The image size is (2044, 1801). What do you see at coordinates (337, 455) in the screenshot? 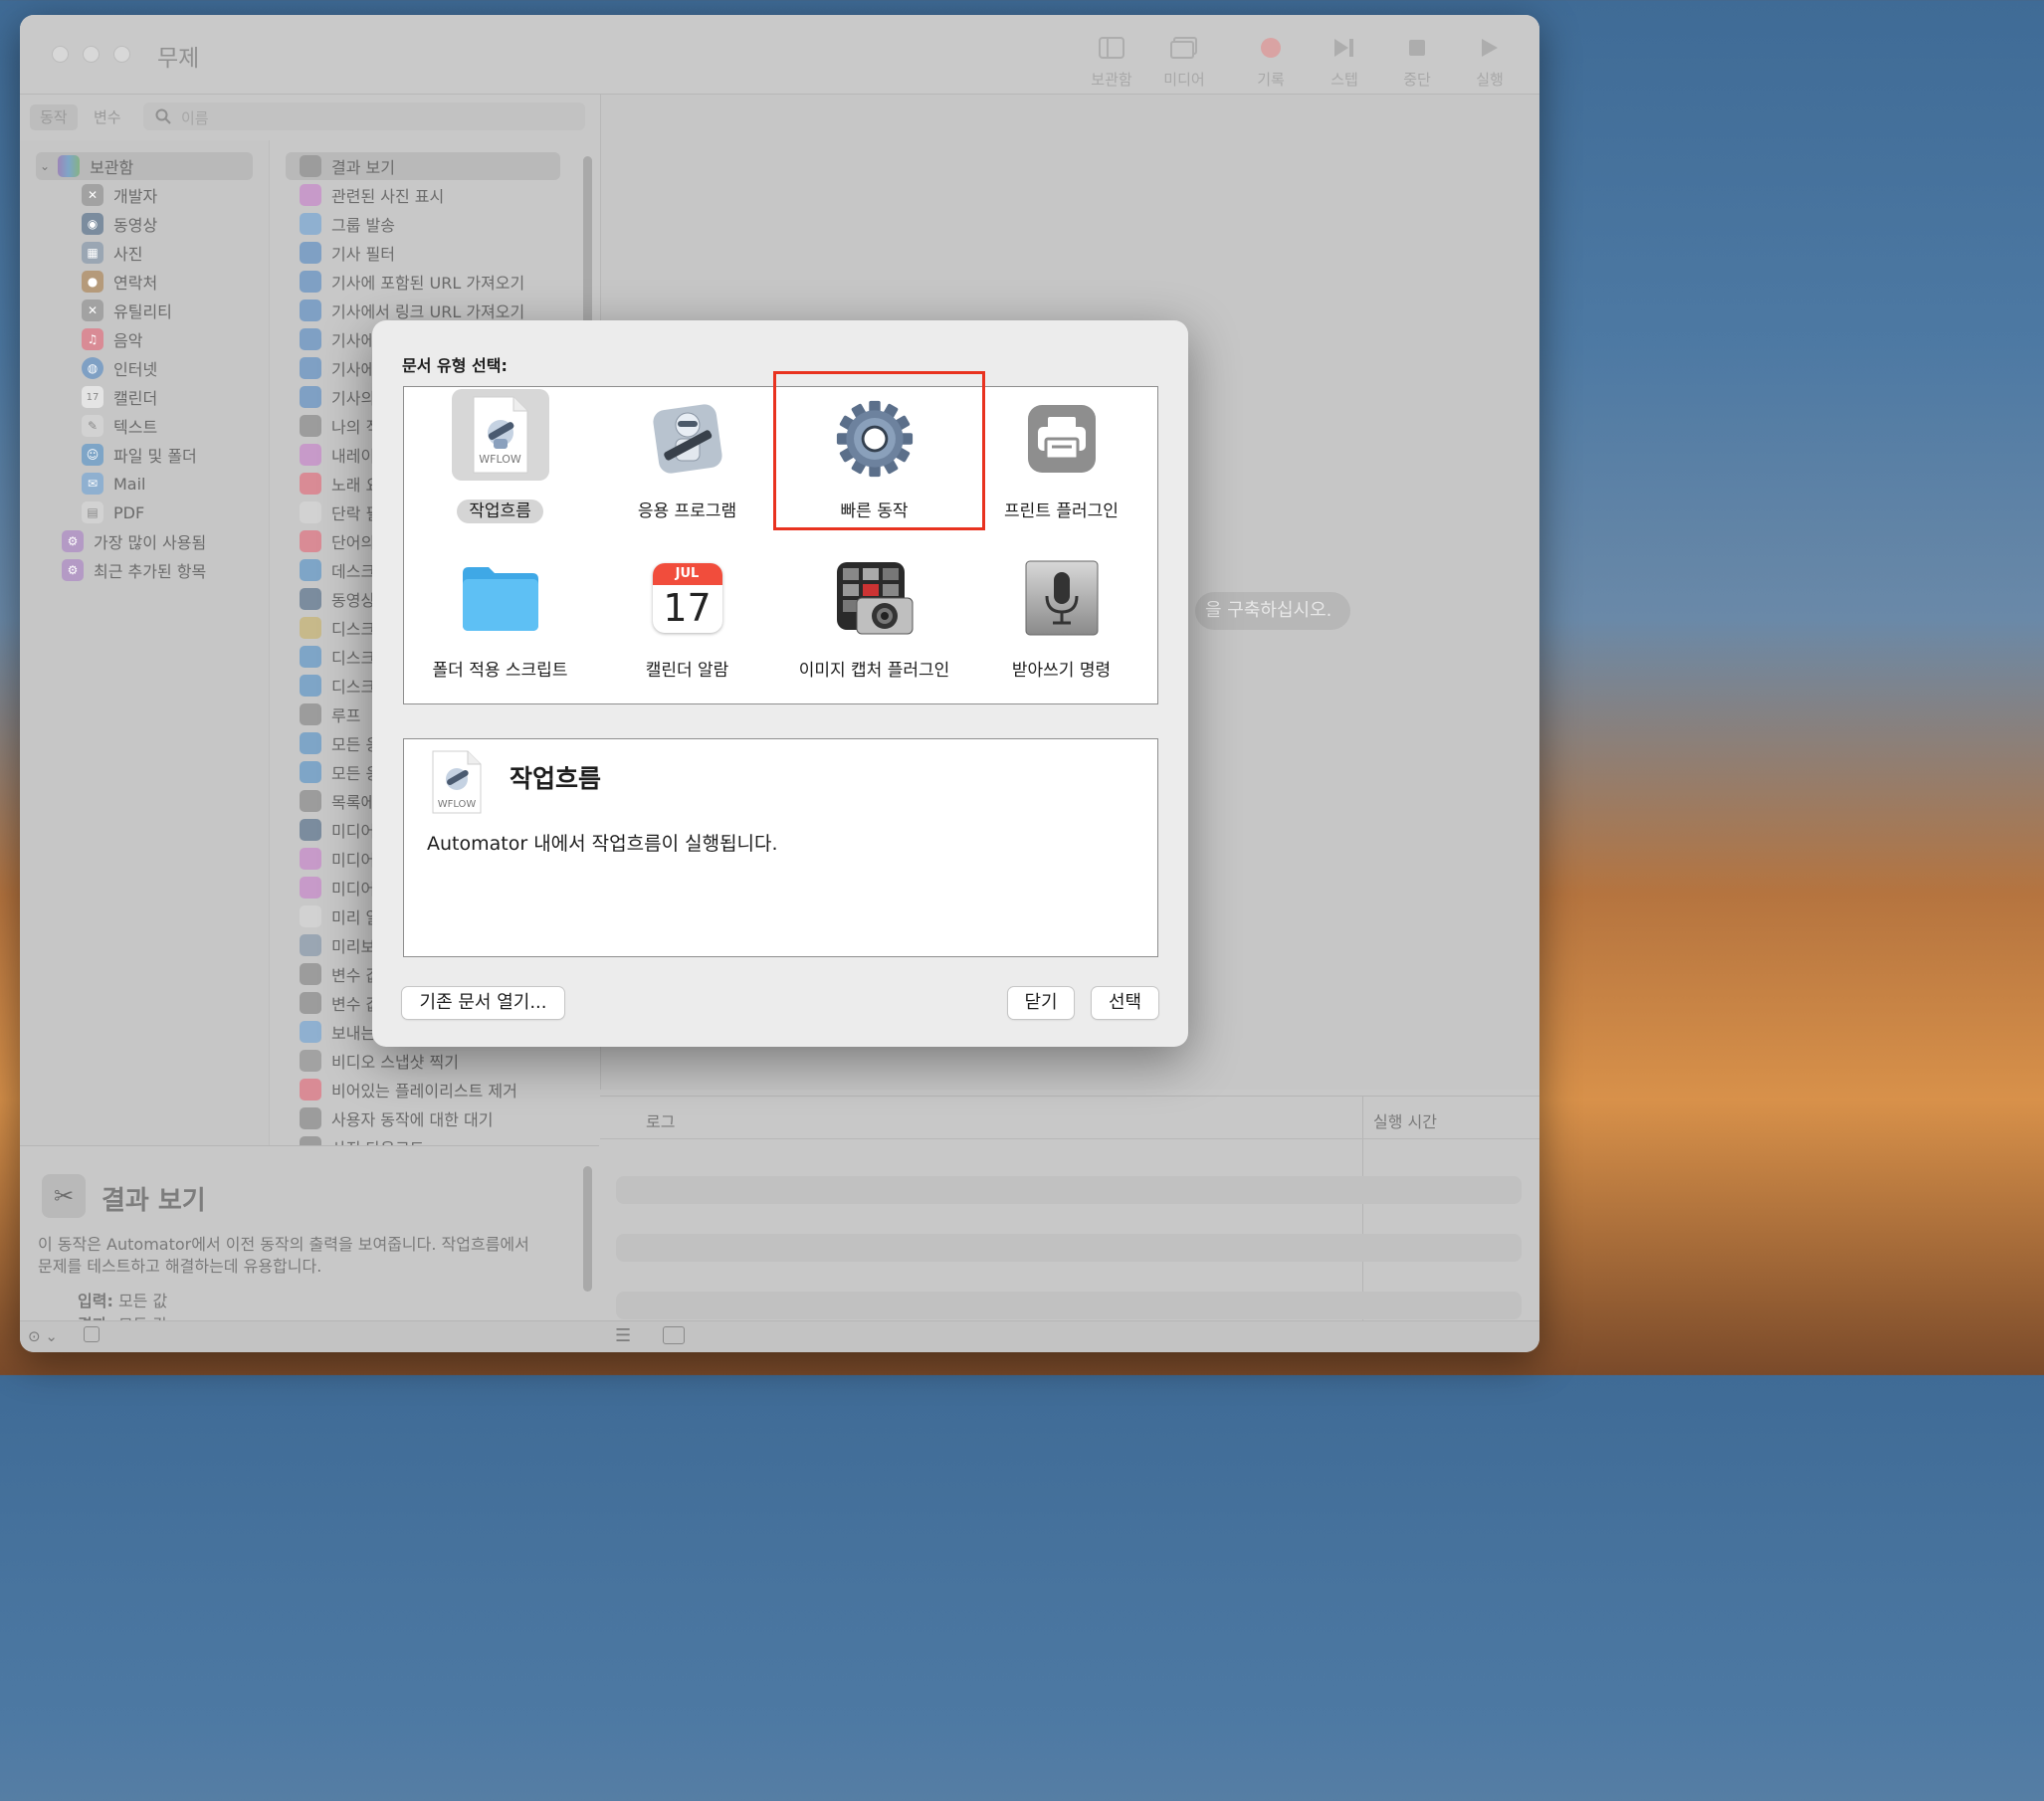
I see `action-item: 내레이` at bounding box center [337, 455].